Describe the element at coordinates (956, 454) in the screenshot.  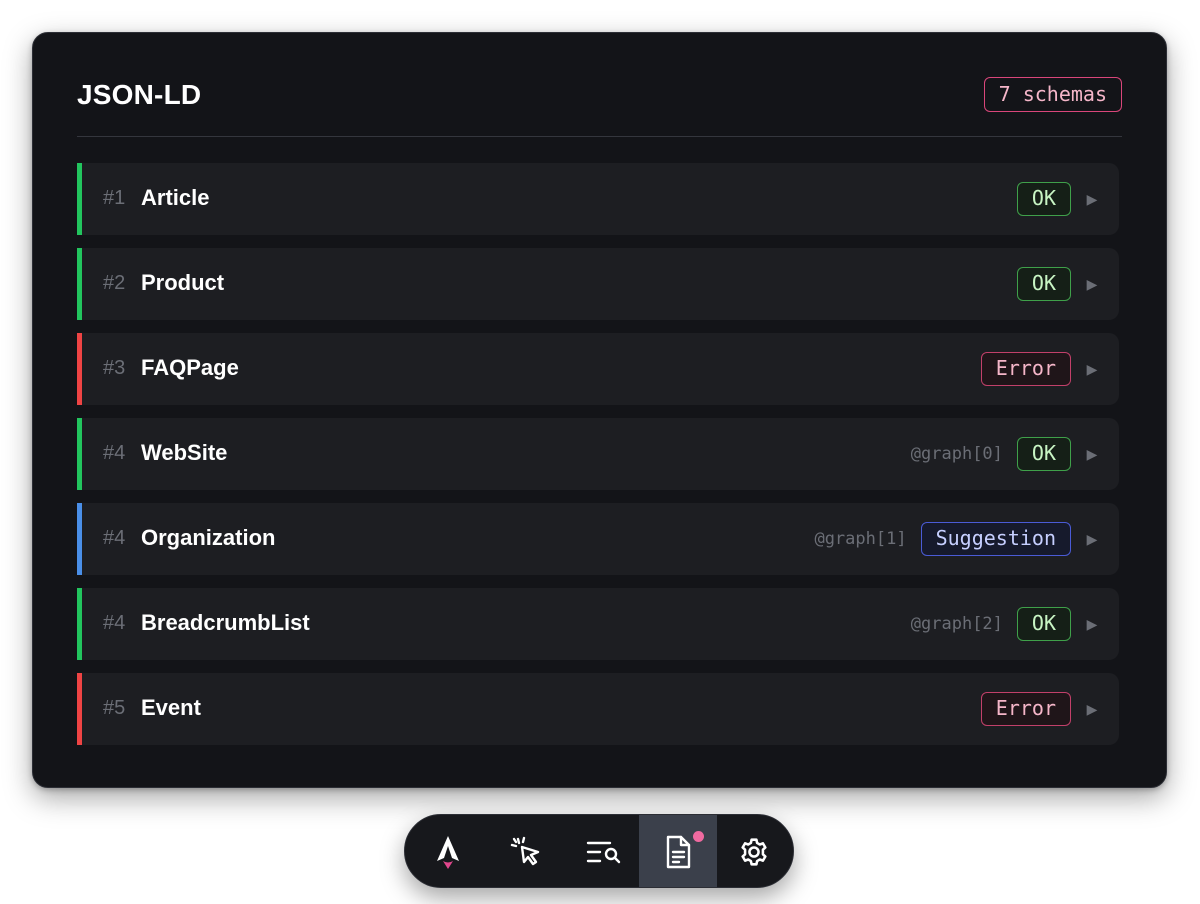
I see `graph-path: @graph[0]` at that location.